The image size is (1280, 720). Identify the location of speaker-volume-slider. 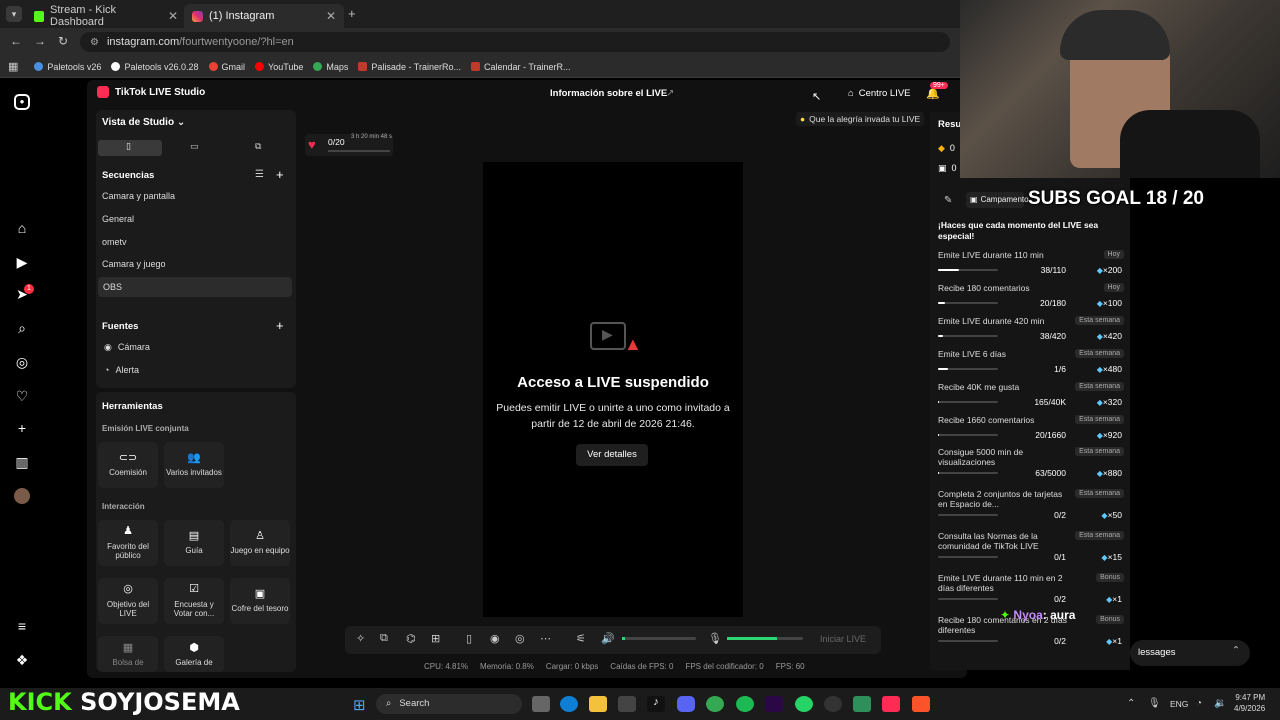
(659, 638).